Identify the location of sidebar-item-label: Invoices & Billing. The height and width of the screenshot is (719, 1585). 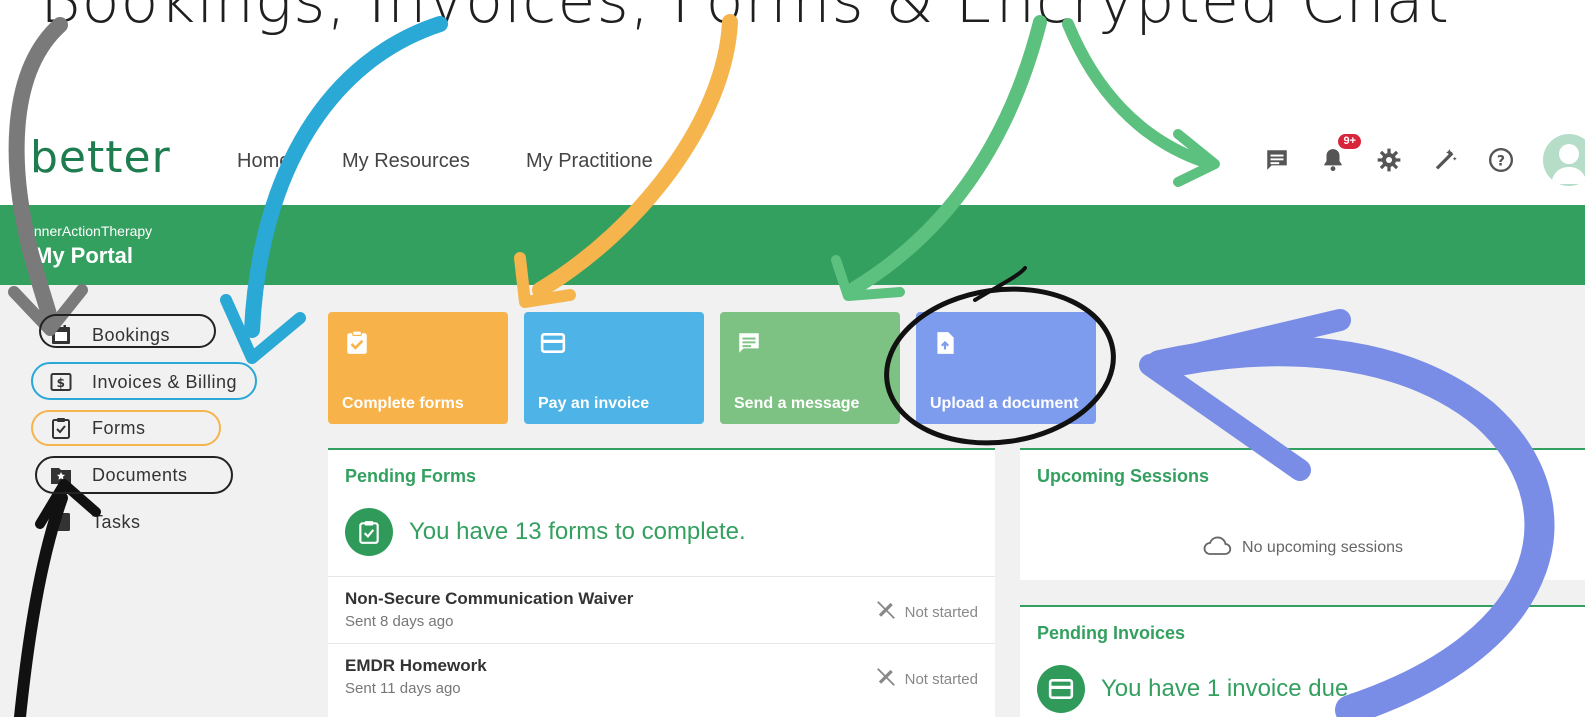
(165, 381).